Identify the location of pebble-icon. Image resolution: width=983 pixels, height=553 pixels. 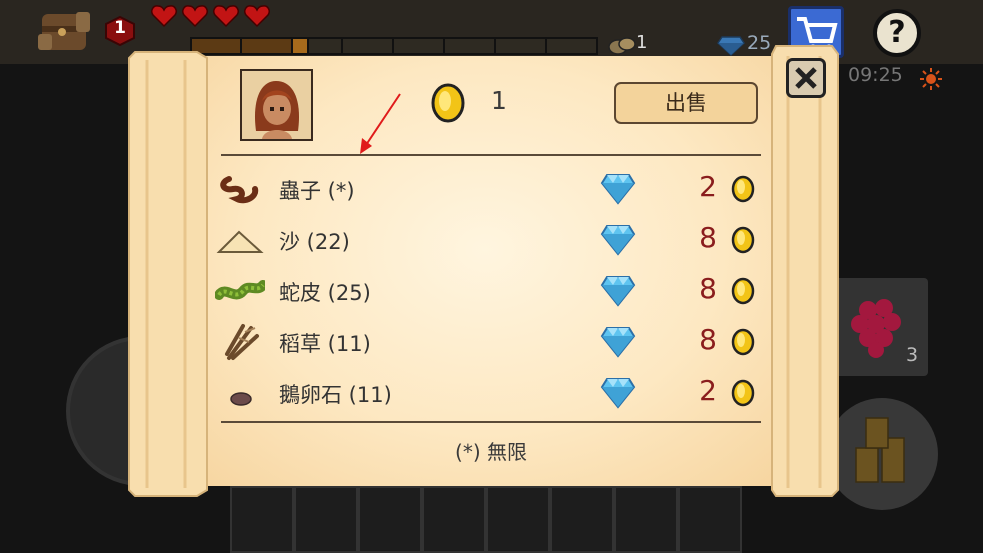
(241, 399).